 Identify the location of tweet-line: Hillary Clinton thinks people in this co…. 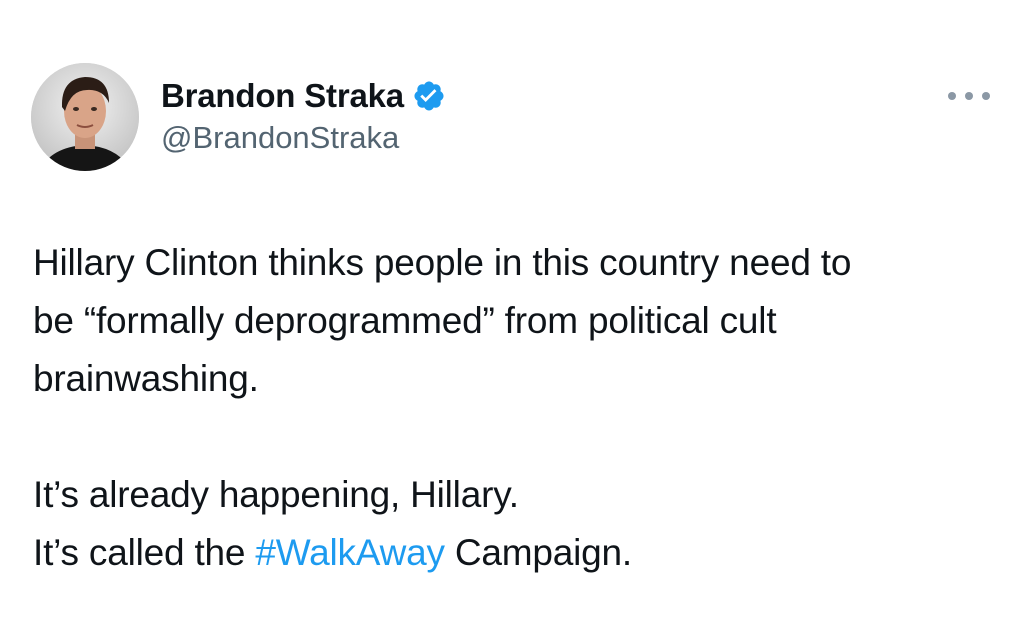
(442, 262).